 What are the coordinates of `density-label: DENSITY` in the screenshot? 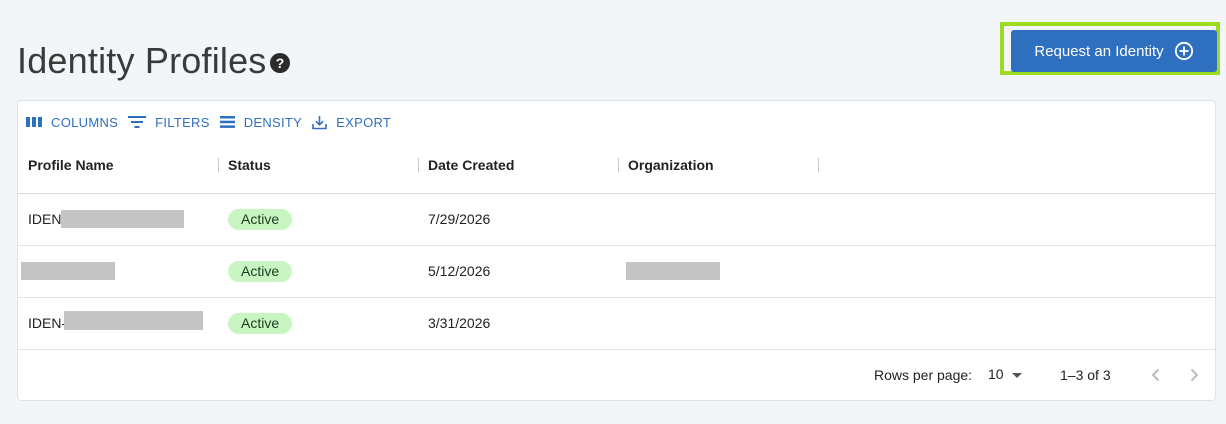 It's located at (273, 122).